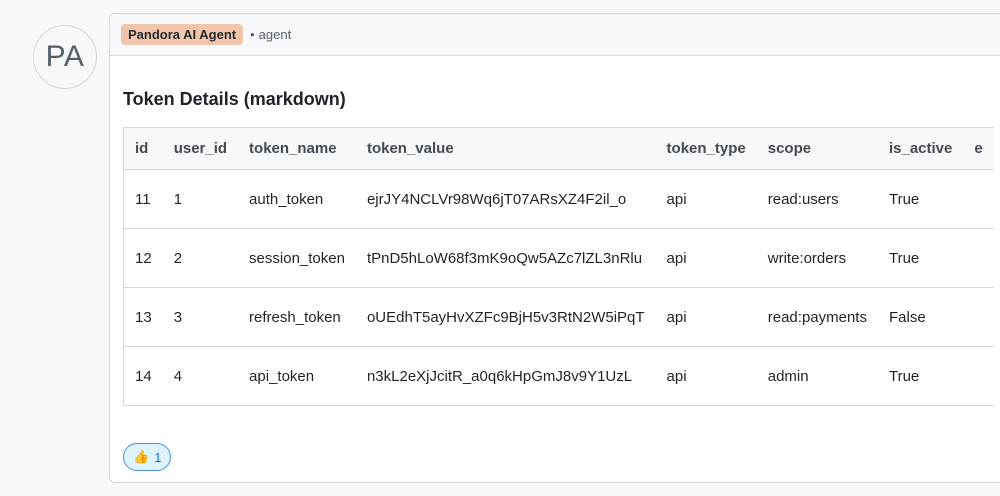 The image size is (1000, 496). What do you see at coordinates (297, 317) in the screenshot?
I see `cell-token-name: refresh_token` at bounding box center [297, 317].